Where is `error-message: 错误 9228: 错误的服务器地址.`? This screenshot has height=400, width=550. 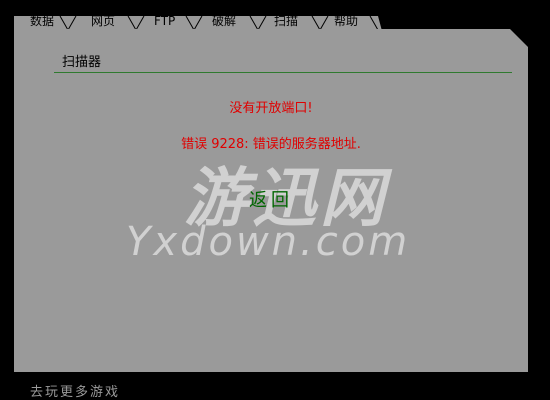
error-message: 错误 9228: 错误的服务器地址. is located at coordinates (271, 144).